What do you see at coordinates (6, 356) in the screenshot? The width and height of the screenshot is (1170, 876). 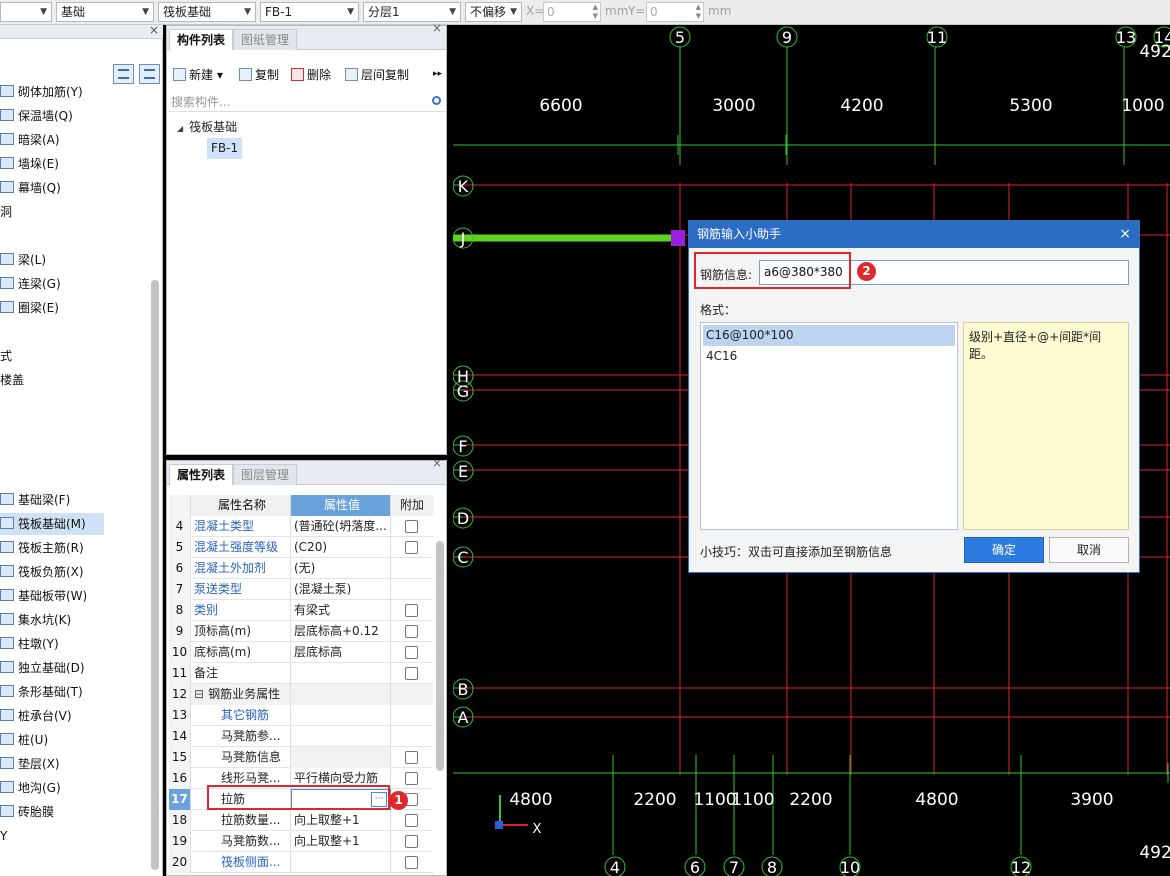 I see `nav-item: 式` at bounding box center [6, 356].